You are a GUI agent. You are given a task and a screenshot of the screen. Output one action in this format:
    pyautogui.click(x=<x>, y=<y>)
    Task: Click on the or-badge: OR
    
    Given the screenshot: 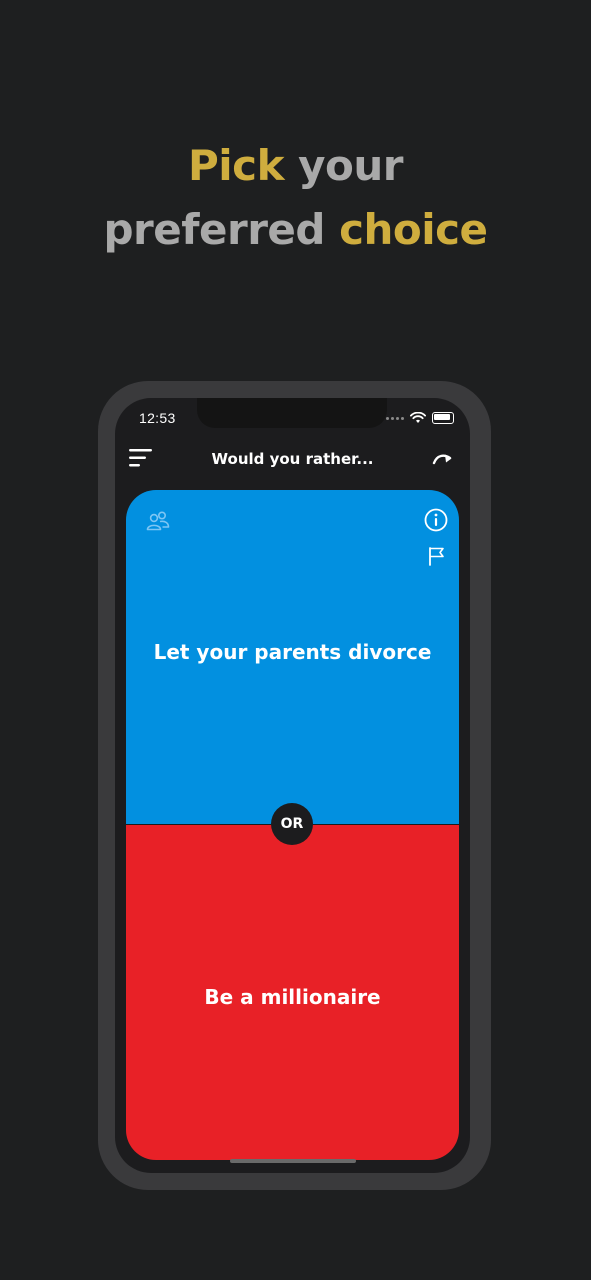 What is the action you would take?
    pyautogui.click(x=292, y=824)
    